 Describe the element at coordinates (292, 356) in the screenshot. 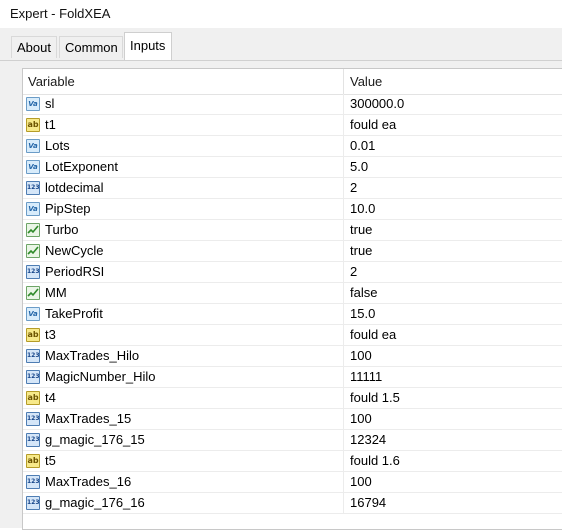

I see `table-row: 123 MaxTrades_Hilo 100` at that location.